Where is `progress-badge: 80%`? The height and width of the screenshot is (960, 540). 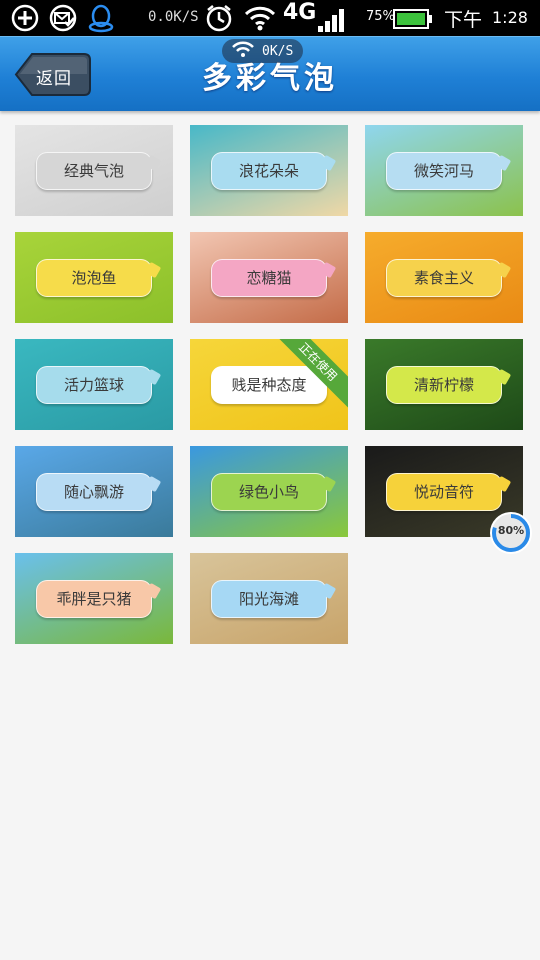
progress-badge: 80% is located at coordinates (511, 533).